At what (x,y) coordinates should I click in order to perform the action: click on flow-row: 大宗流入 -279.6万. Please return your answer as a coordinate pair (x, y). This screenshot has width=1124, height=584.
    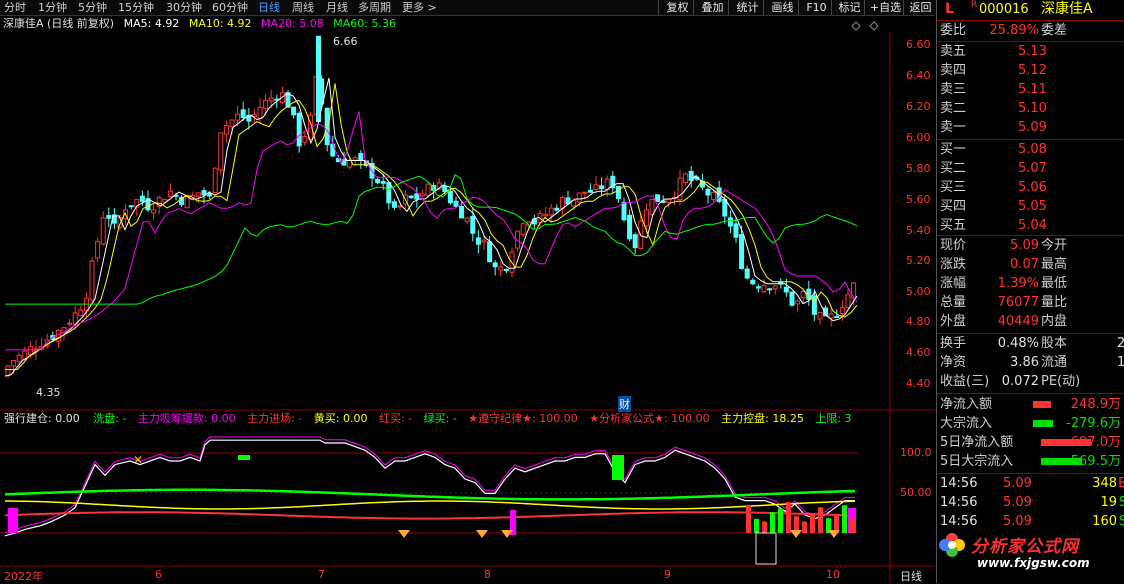
    Looking at the image, I should click on (1030, 423).